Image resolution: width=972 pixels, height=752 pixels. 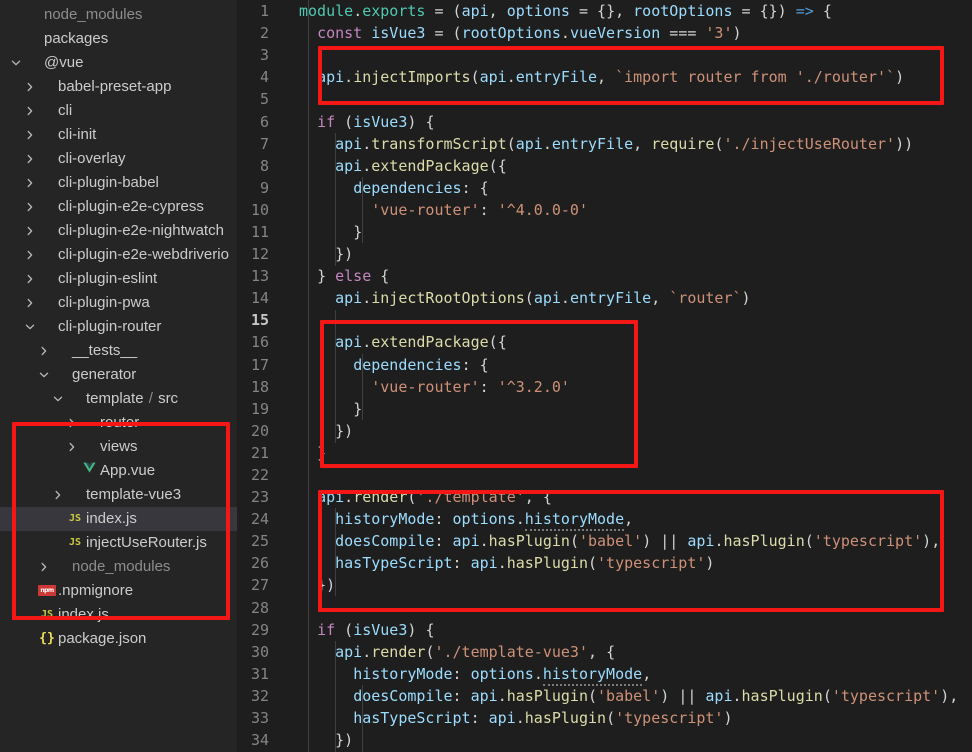 I want to click on tree-item-tests: __tests__, so click(x=118, y=351).